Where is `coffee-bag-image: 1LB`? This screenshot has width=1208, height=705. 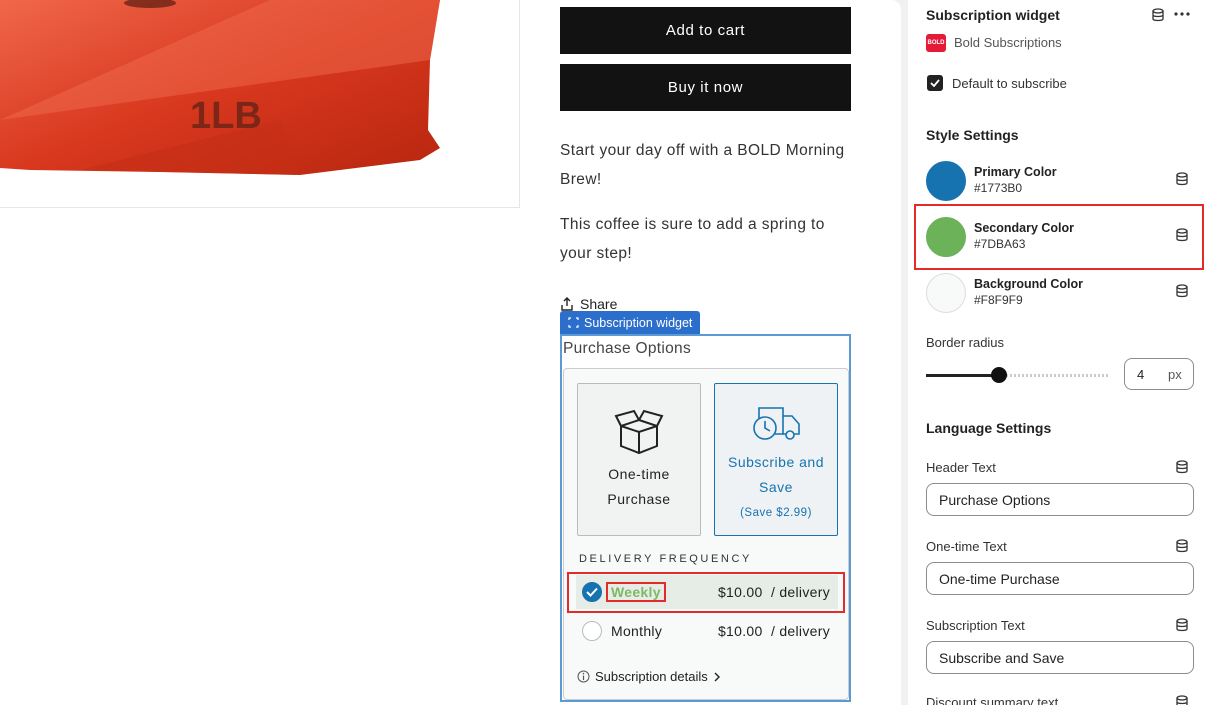 coffee-bag-image: 1LB is located at coordinates (220, 87).